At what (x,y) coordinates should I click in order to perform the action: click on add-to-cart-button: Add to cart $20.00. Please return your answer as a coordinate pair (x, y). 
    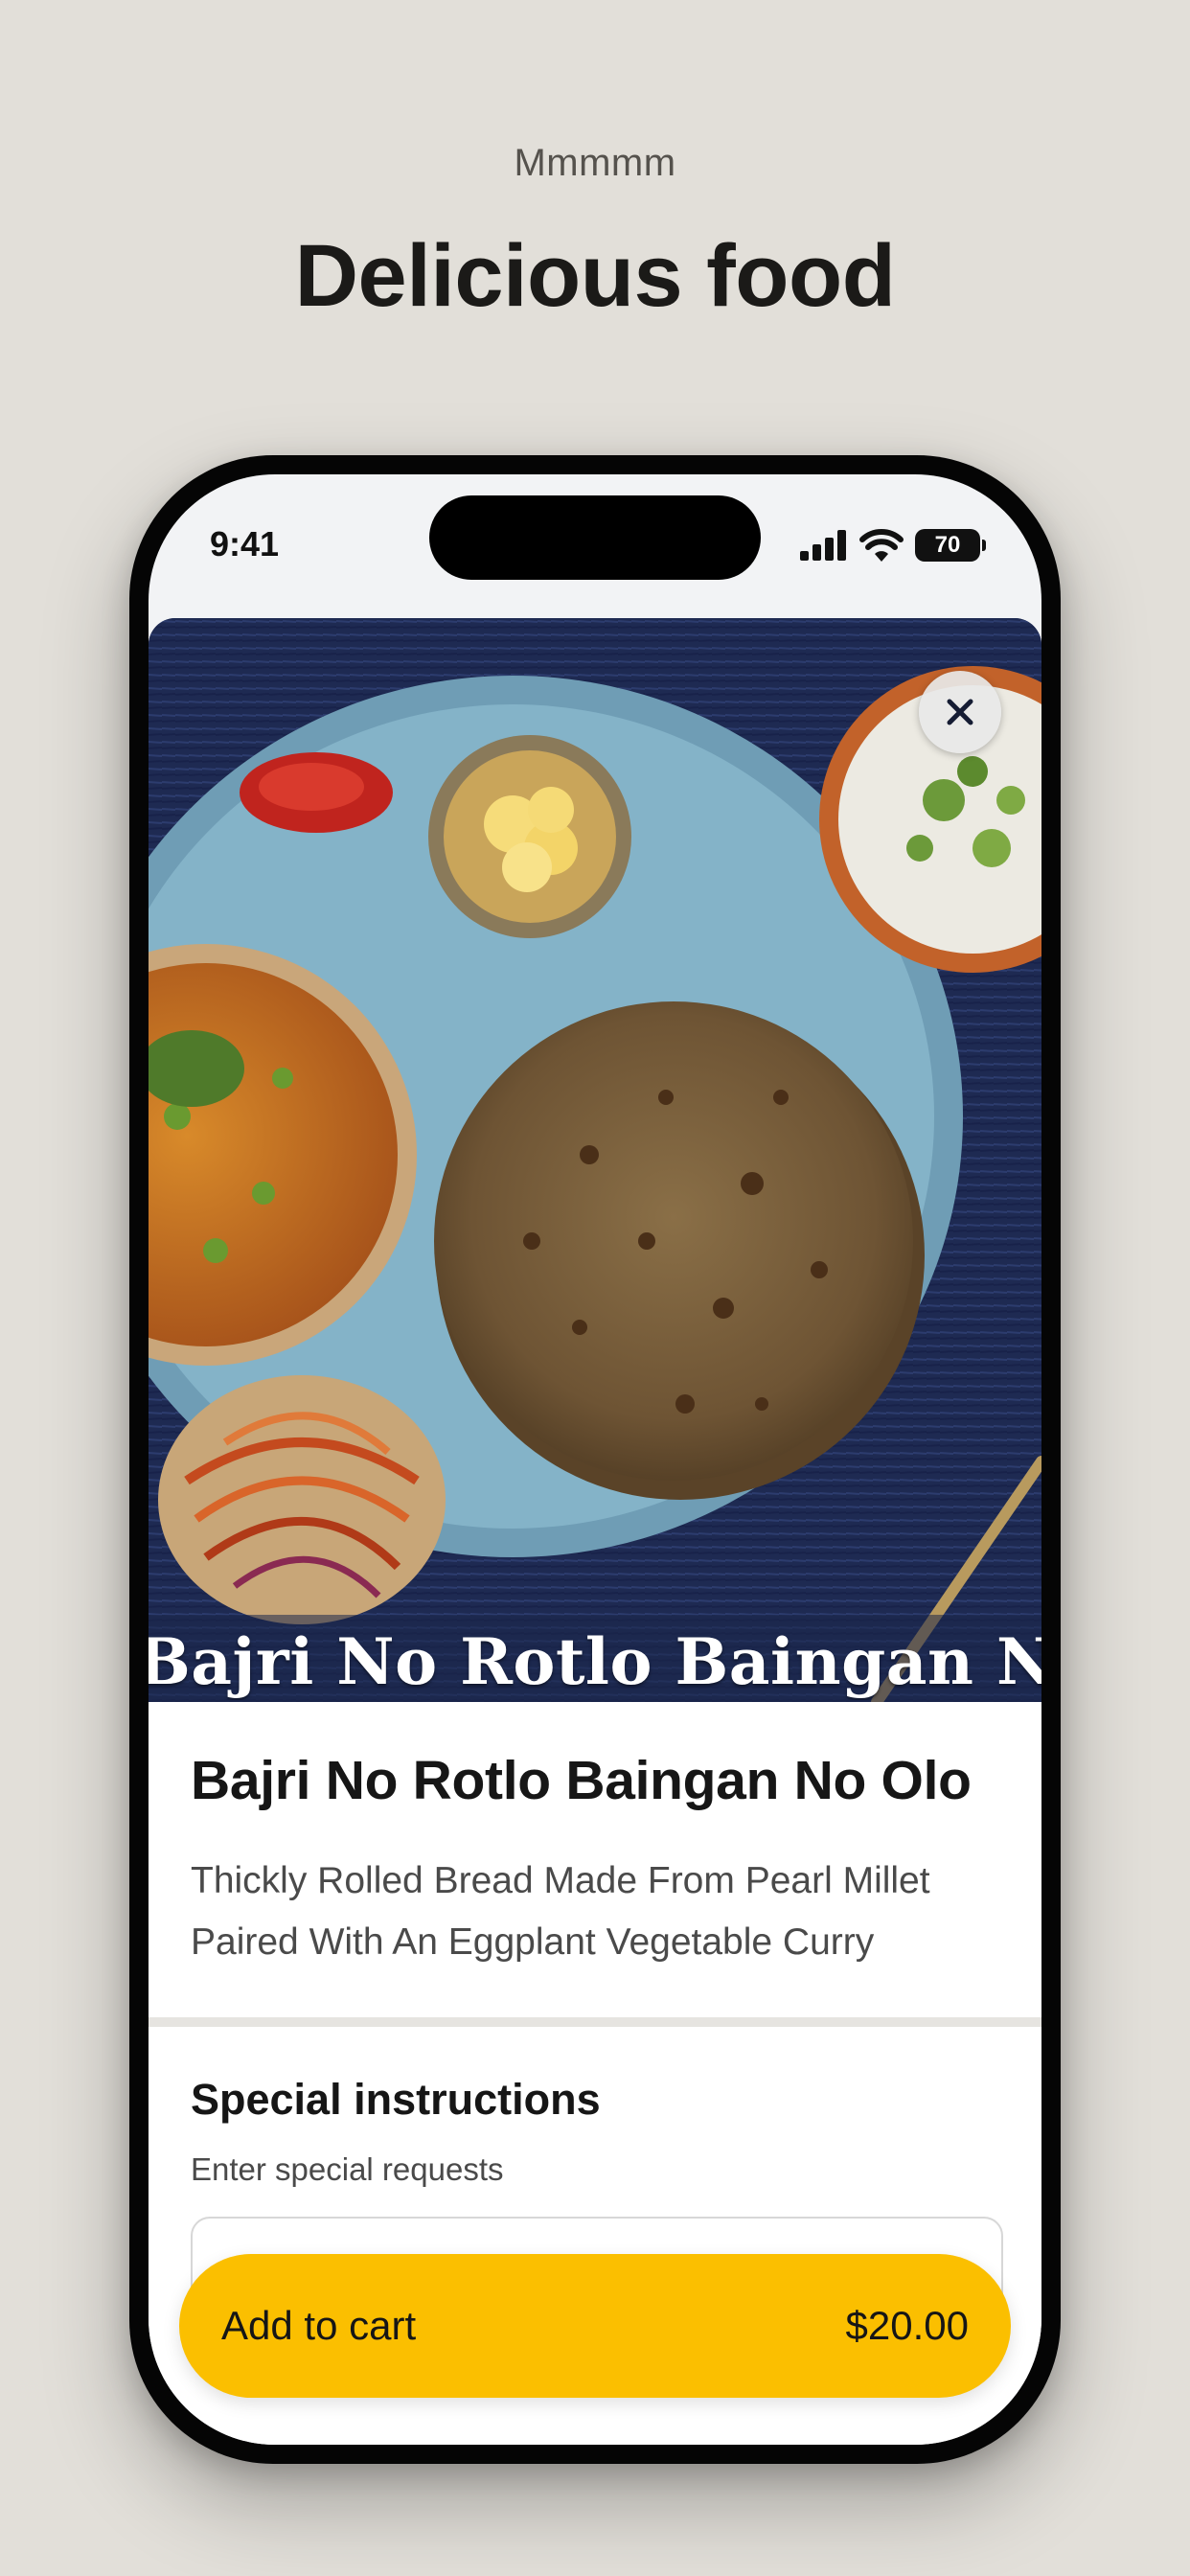
    Looking at the image, I should click on (595, 2326).